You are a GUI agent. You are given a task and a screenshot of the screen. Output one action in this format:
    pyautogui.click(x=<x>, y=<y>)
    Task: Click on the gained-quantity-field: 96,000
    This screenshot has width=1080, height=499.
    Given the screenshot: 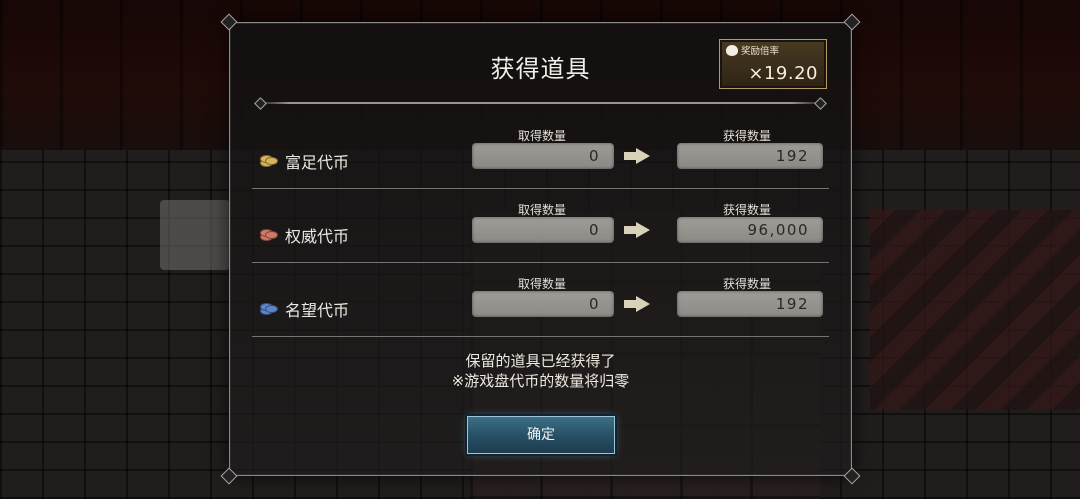 What is the action you would take?
    pyautogui.click(x=750, y=230)
    